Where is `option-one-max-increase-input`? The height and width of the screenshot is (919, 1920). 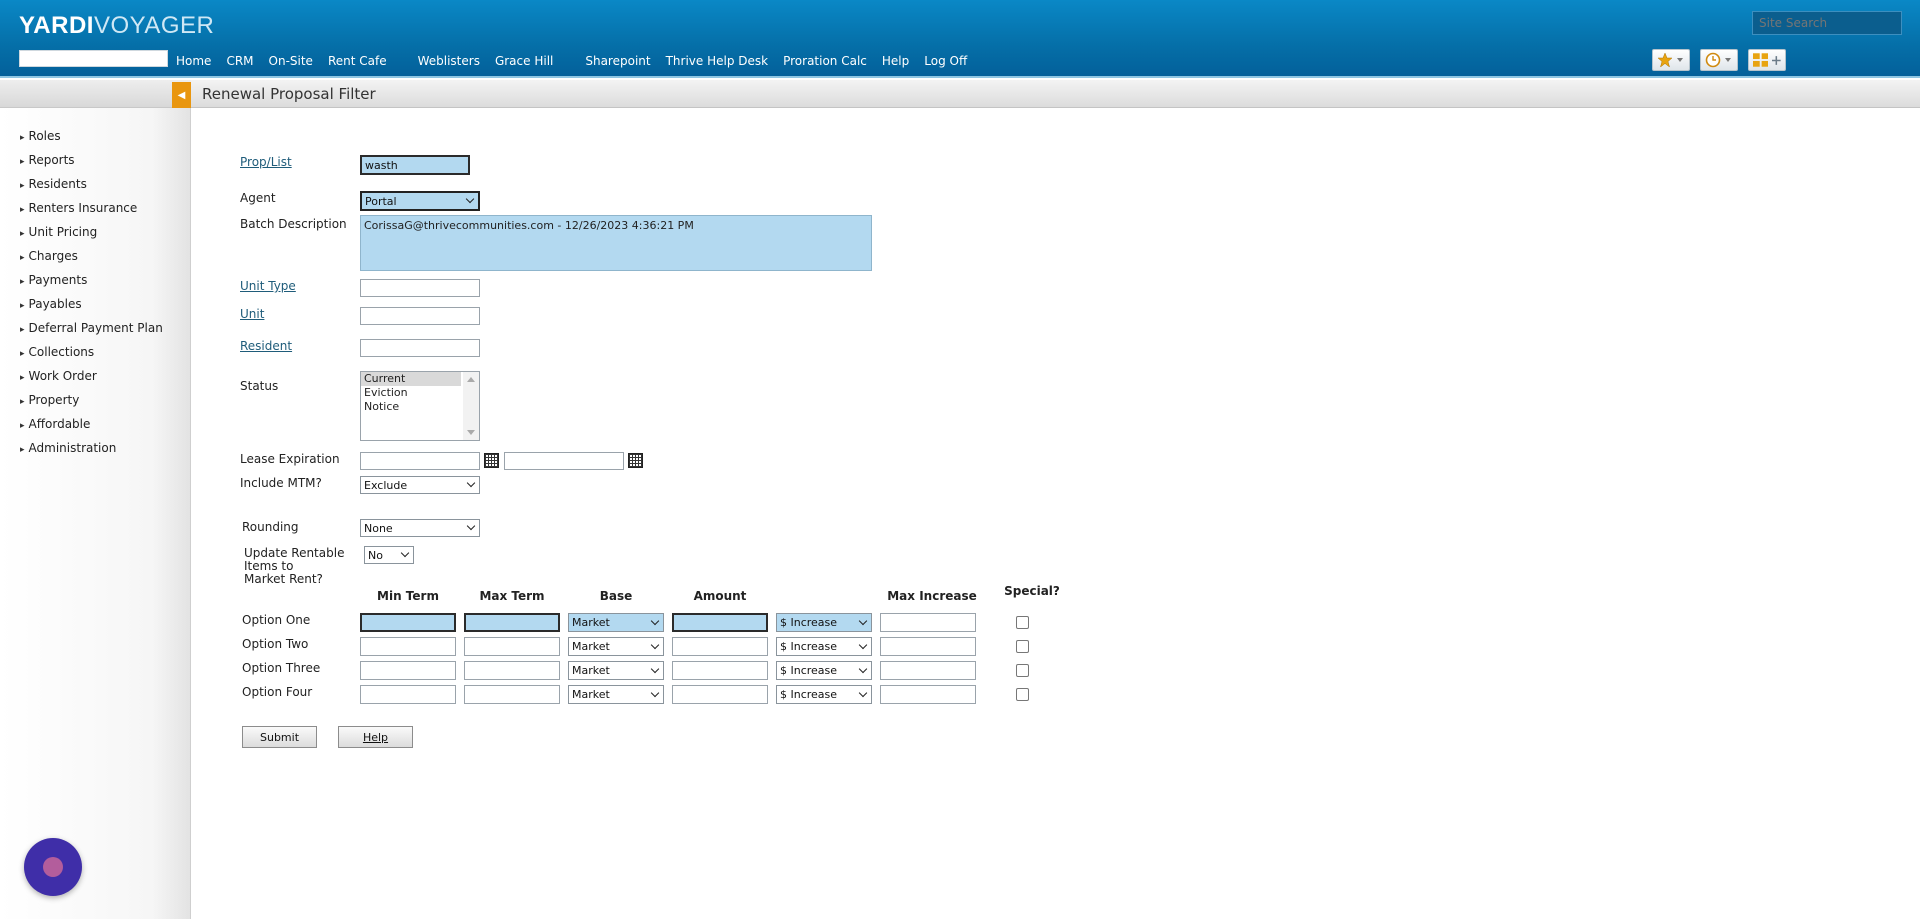 option-one-max-increase-input is located at coordinates (928, 622).